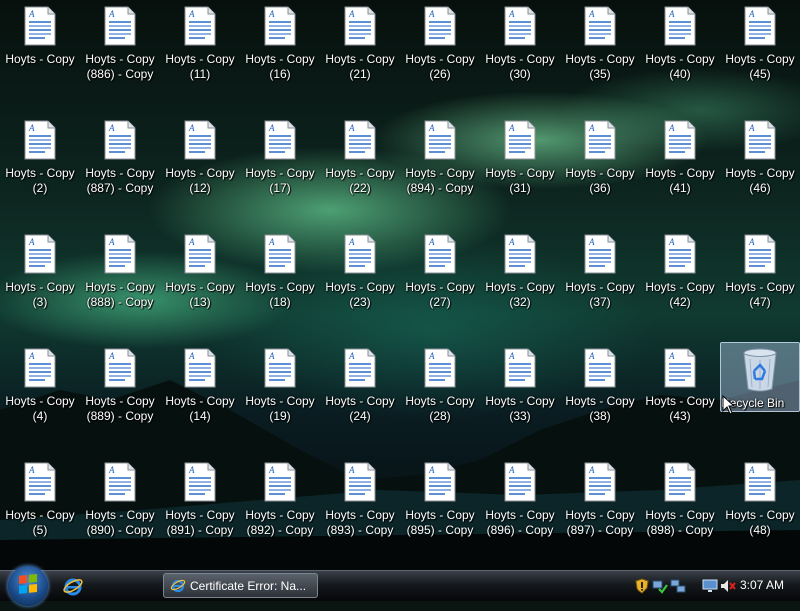  I want to click on desktop-icon-label: Hoyts - Copy (31), so click(520, 180).